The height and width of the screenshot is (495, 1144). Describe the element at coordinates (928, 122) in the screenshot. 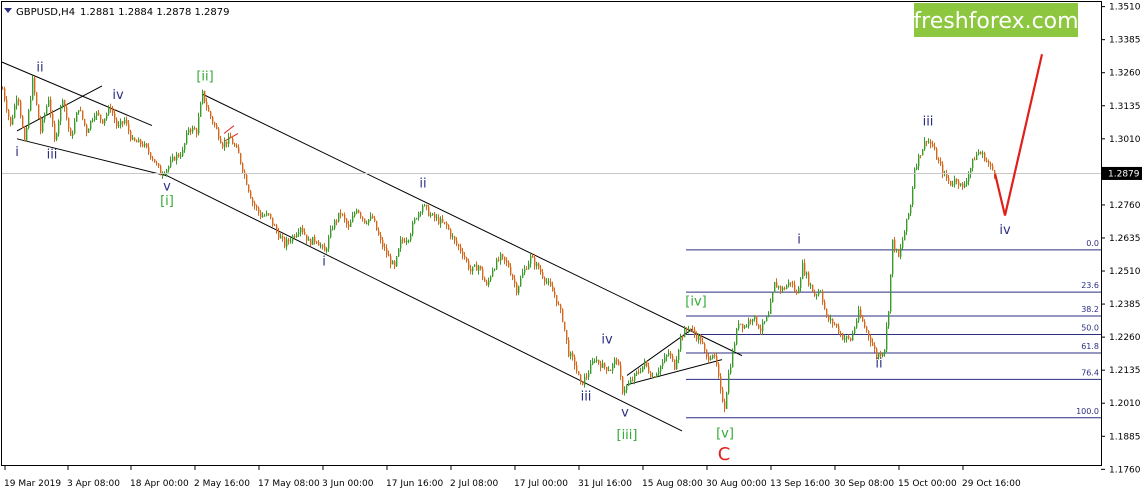

I see `wave-label: iii` at that location.